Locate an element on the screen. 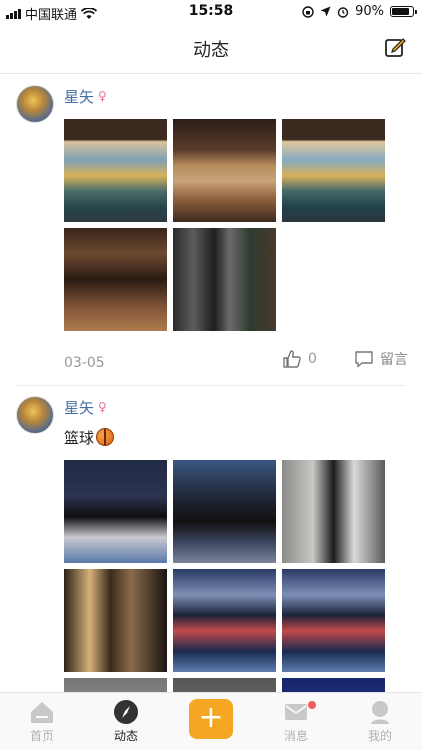 This screenshot has width=422, height=750. alarm-icon is located at coordinates (343, 12).